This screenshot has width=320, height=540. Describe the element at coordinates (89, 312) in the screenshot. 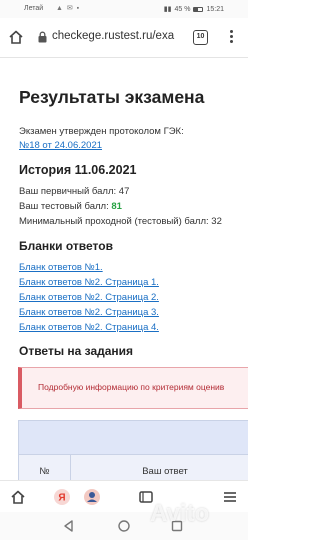

I see `form-link-2-page-3: Бланк ответов №2. Страница 3.` at that location.